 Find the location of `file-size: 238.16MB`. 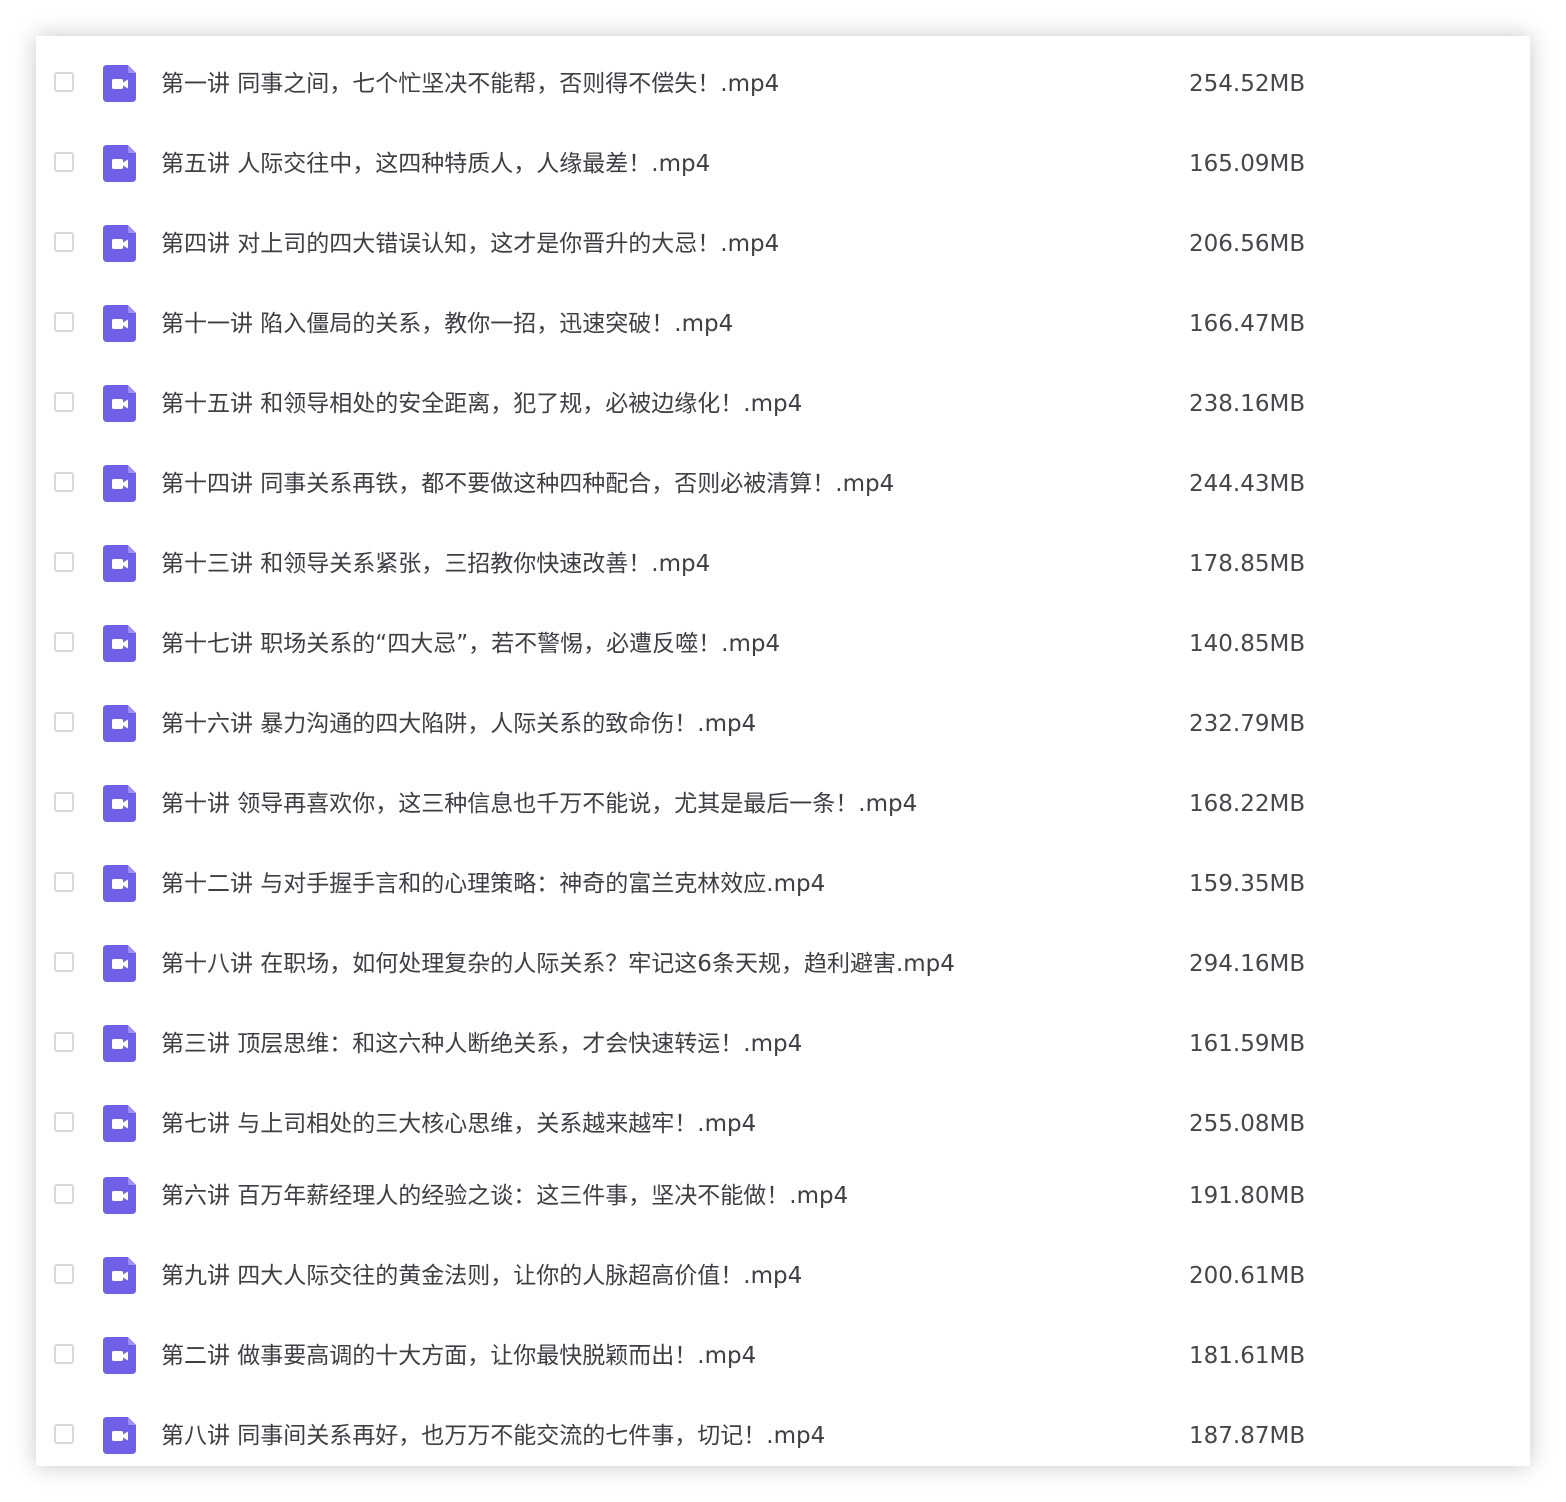

file-size: 238.16MB is located at coordinates (1247, 404).